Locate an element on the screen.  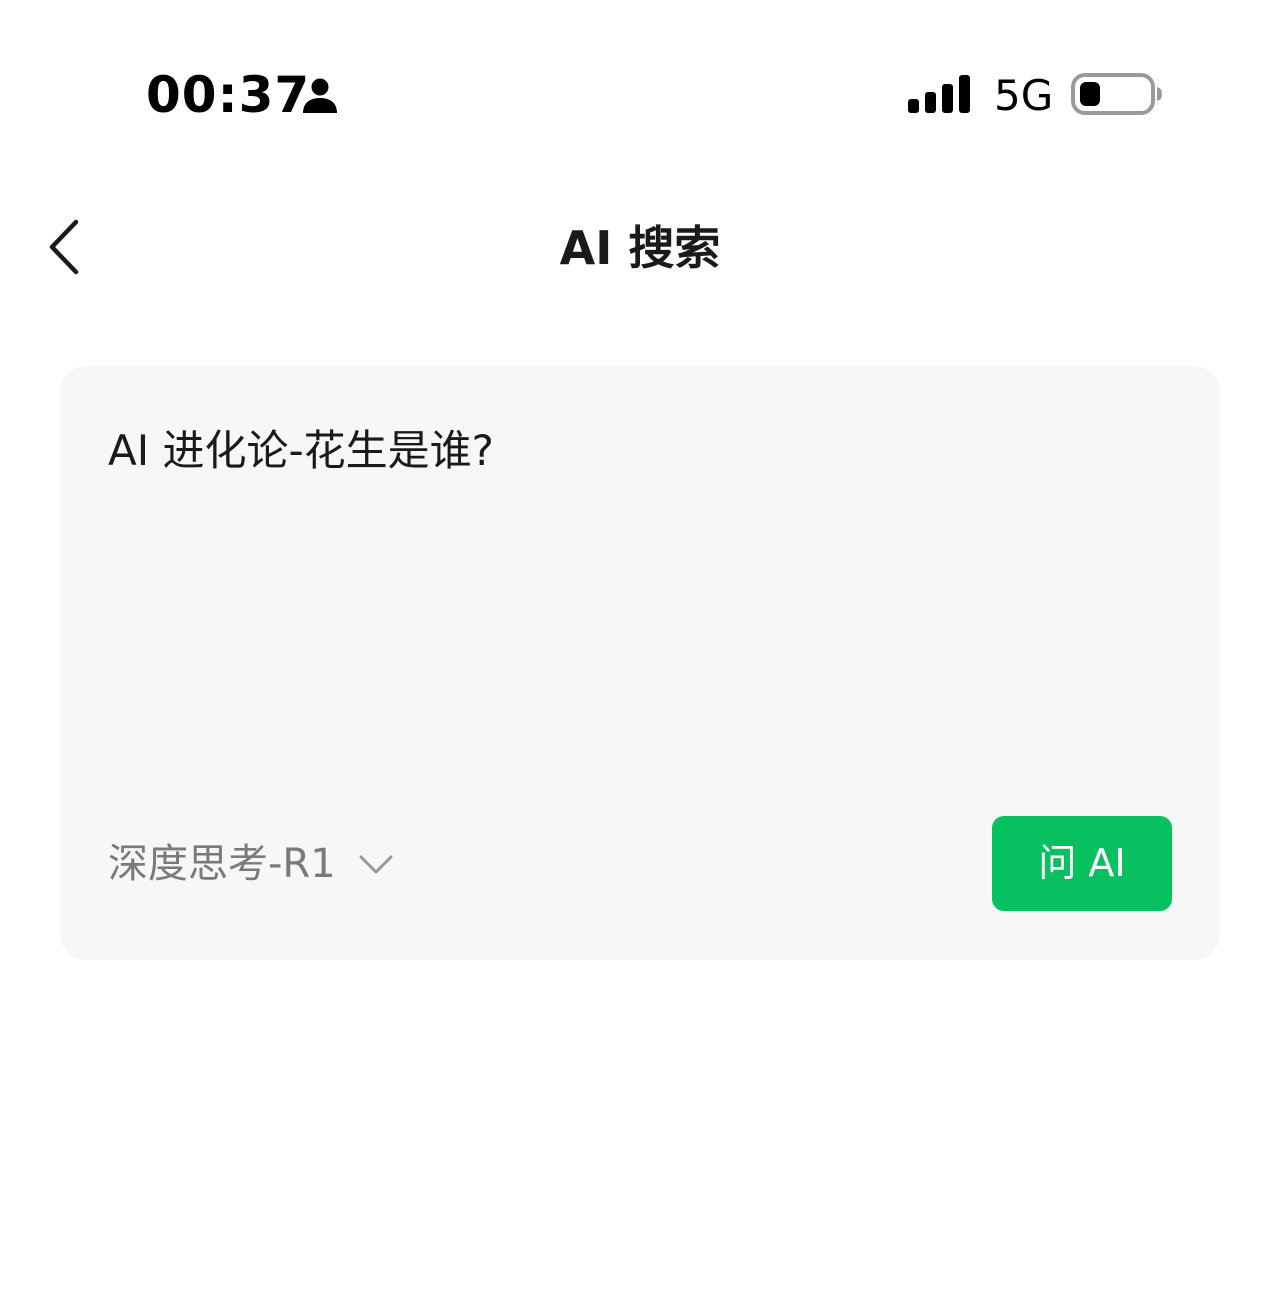
chevron-down-icon is located at coordinates (376, 864).